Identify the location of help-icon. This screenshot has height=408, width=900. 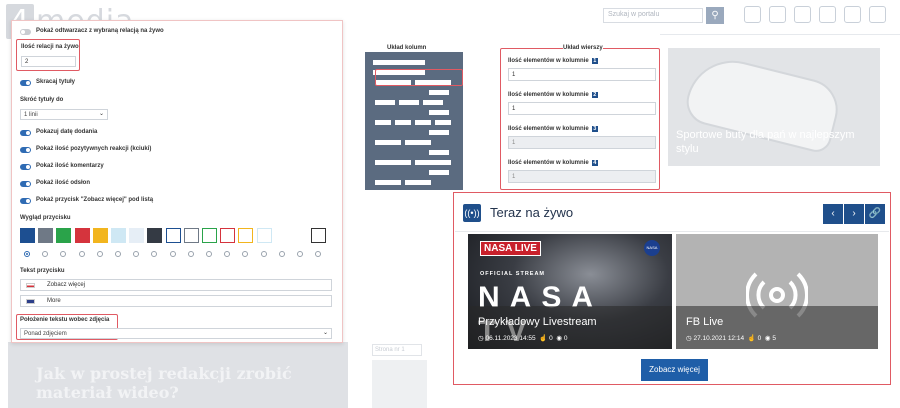
(852, 14).